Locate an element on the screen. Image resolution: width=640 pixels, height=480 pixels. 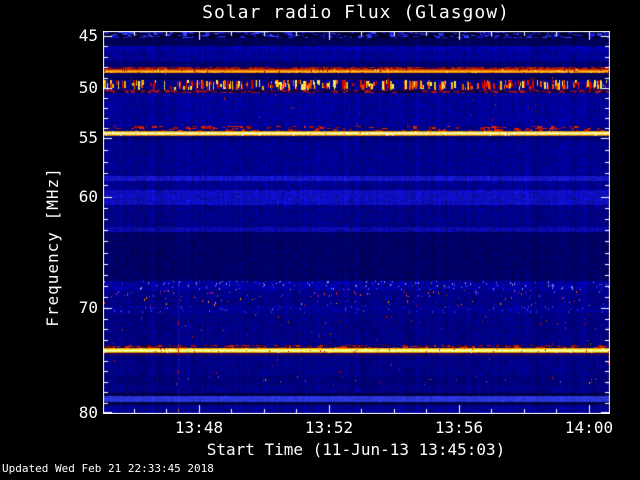
y-axis-title: Frequency [MHz] is located at coordinates (52, 247).